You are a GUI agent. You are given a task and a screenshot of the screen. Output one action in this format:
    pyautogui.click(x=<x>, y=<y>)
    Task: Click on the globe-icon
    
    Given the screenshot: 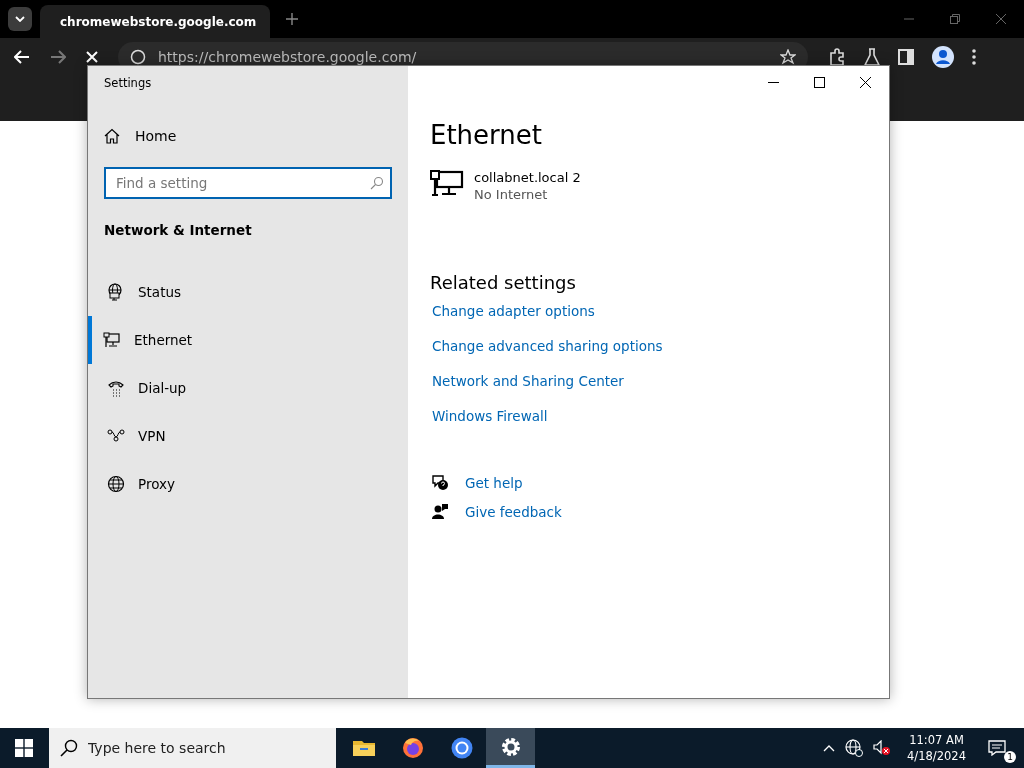 What is the action you would take?
    pyautogui.click(x=116, y=484)
    